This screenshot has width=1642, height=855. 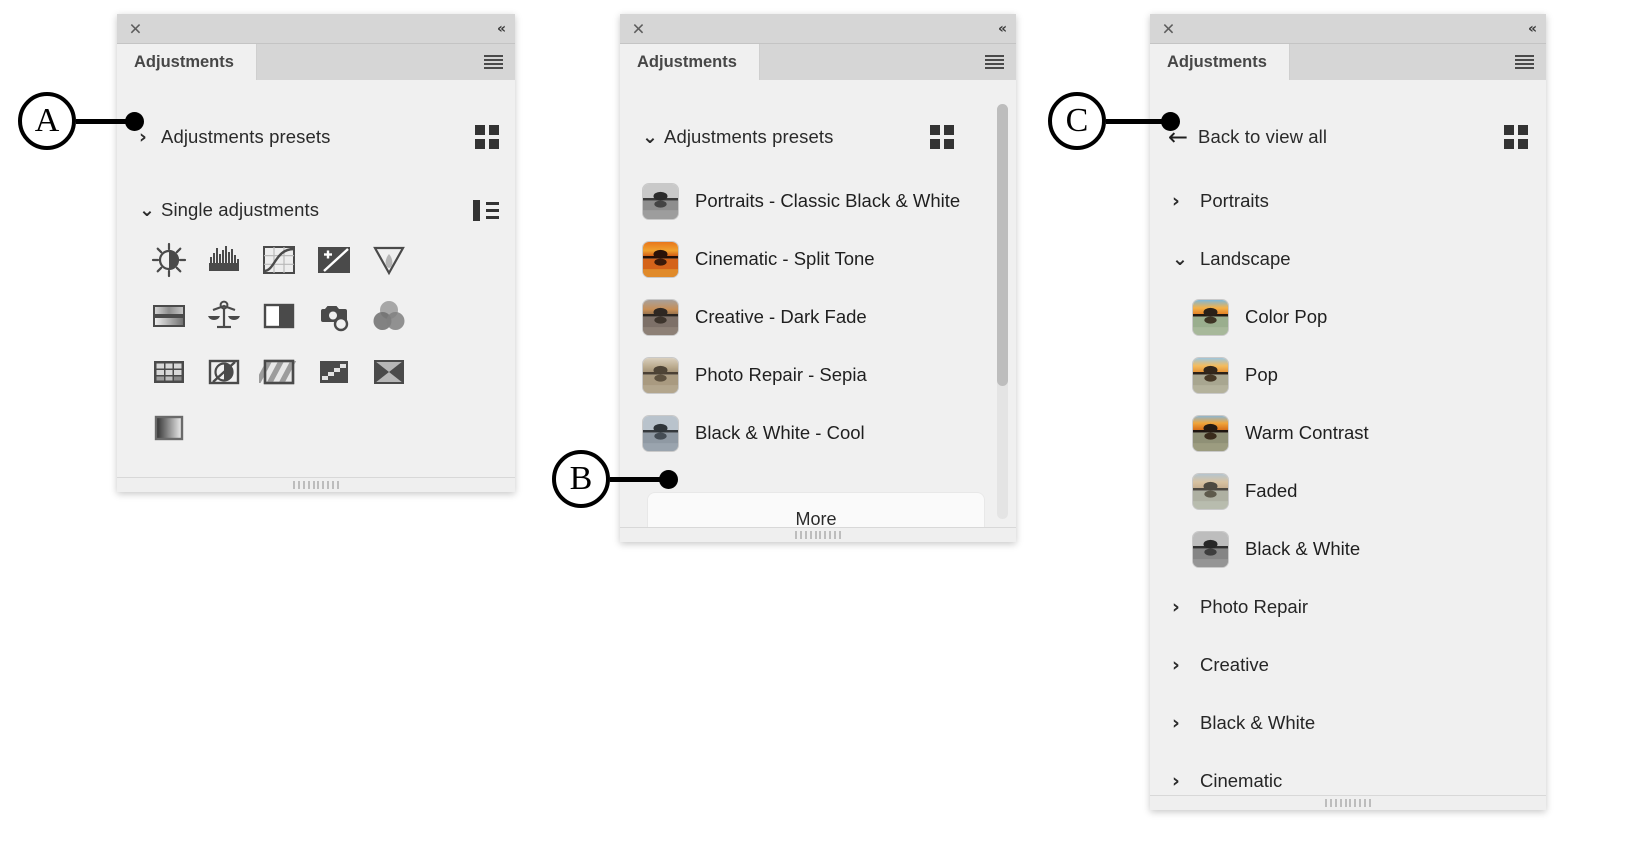 What do you see at coordinates (486, 210) in the screenshot?
I see `list-view-icon` at bounding box center [486, 210].